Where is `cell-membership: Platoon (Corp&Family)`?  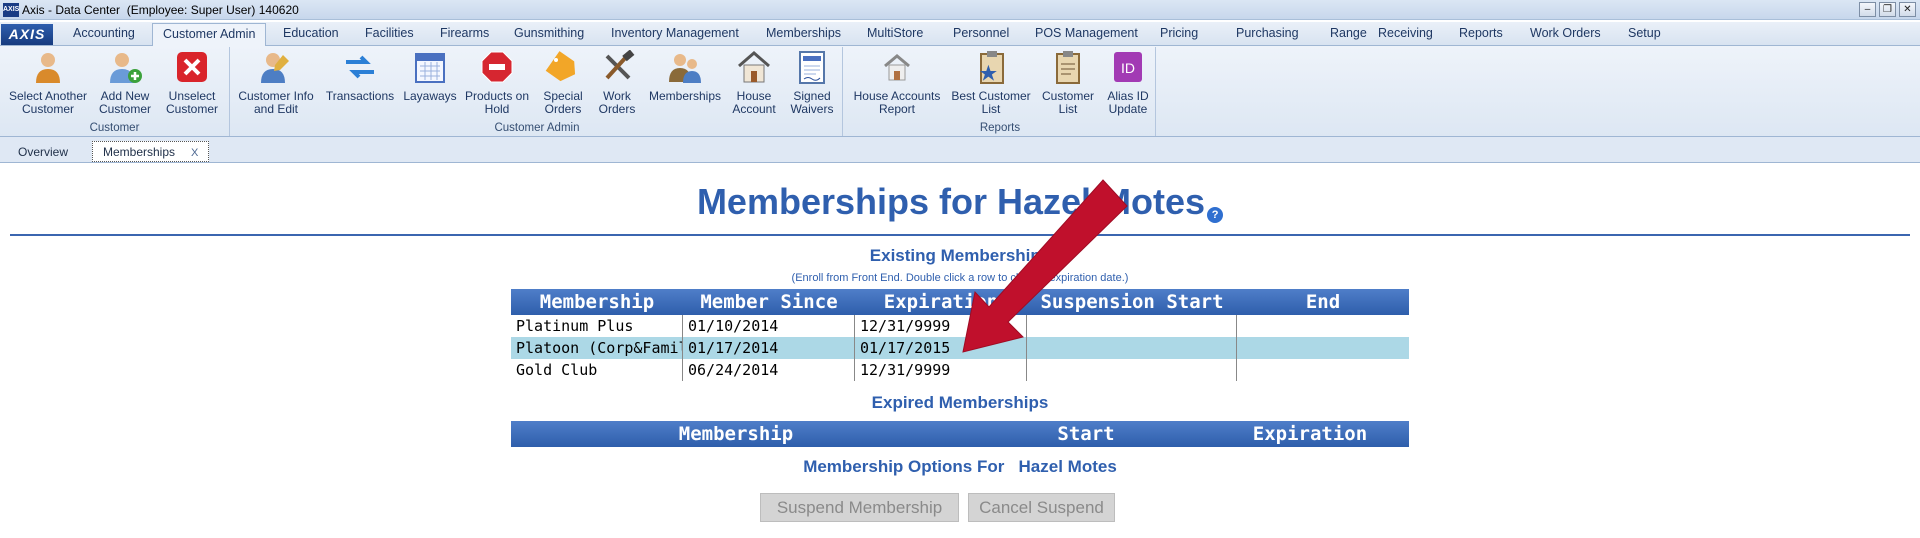
cell-membership: Platoon (Corp&Family) is located at coordinates (597, 348).